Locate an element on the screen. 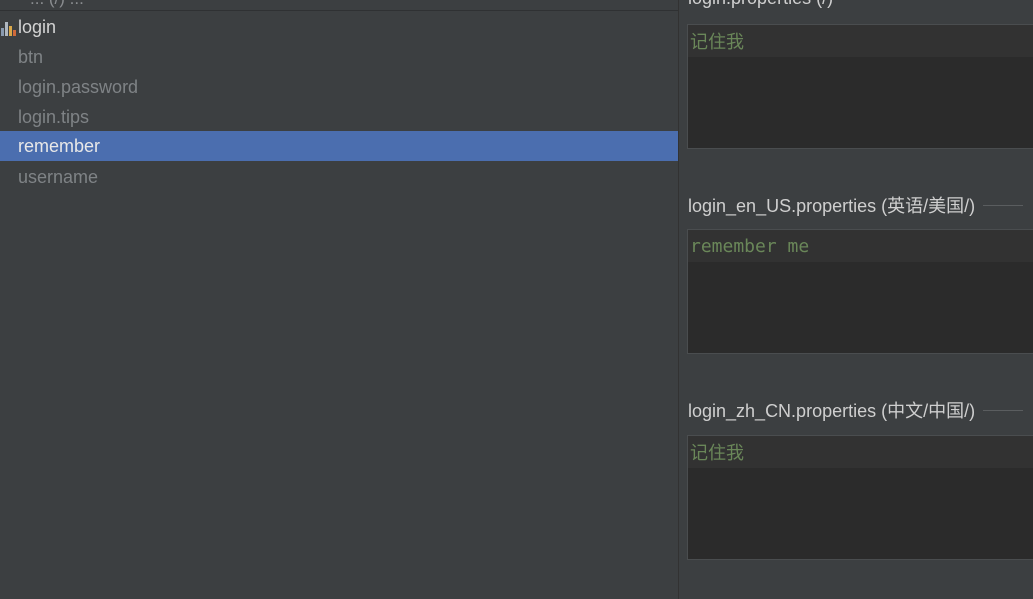 The width and height of the screenshot is (1033, 599). tree-root-label: login is located at coordinates (37, 26).